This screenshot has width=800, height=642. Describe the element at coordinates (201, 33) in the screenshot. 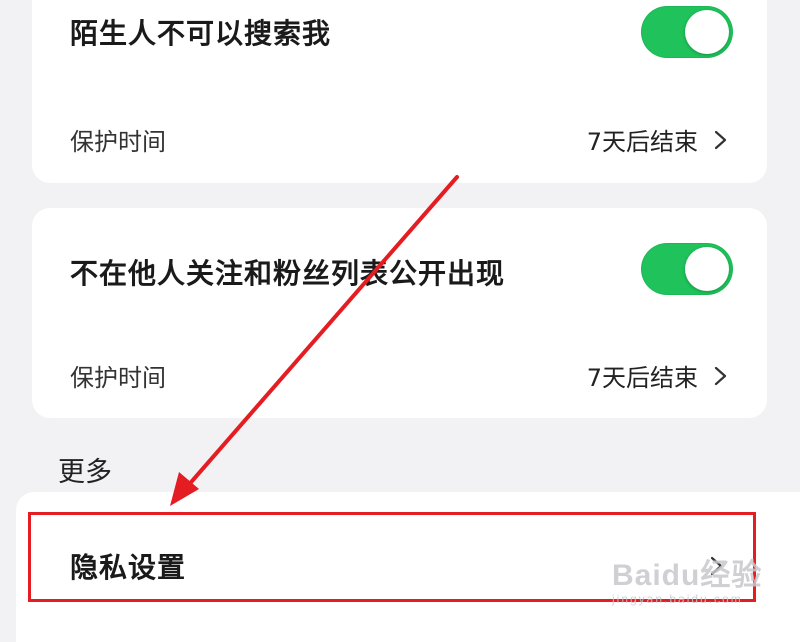

I see `setting-title-search: 陌生人不可以搜索我` at that location.